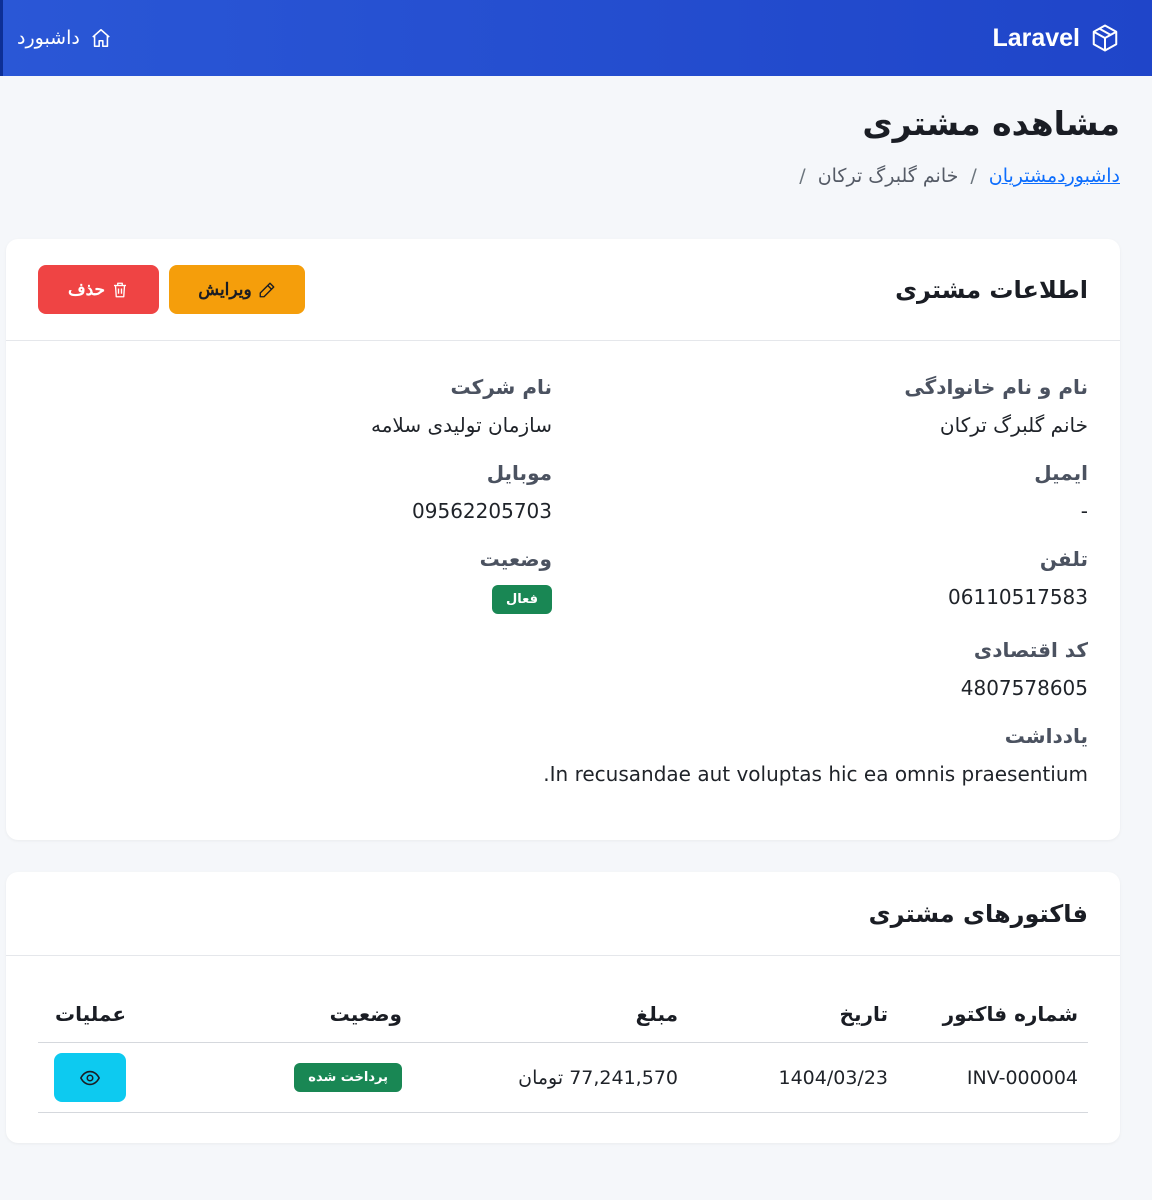 This screenshot has height=1200, width=1152. I want to click on field-company: نام شرکت سازمان تولیدی سلامه, so click(284, 406).